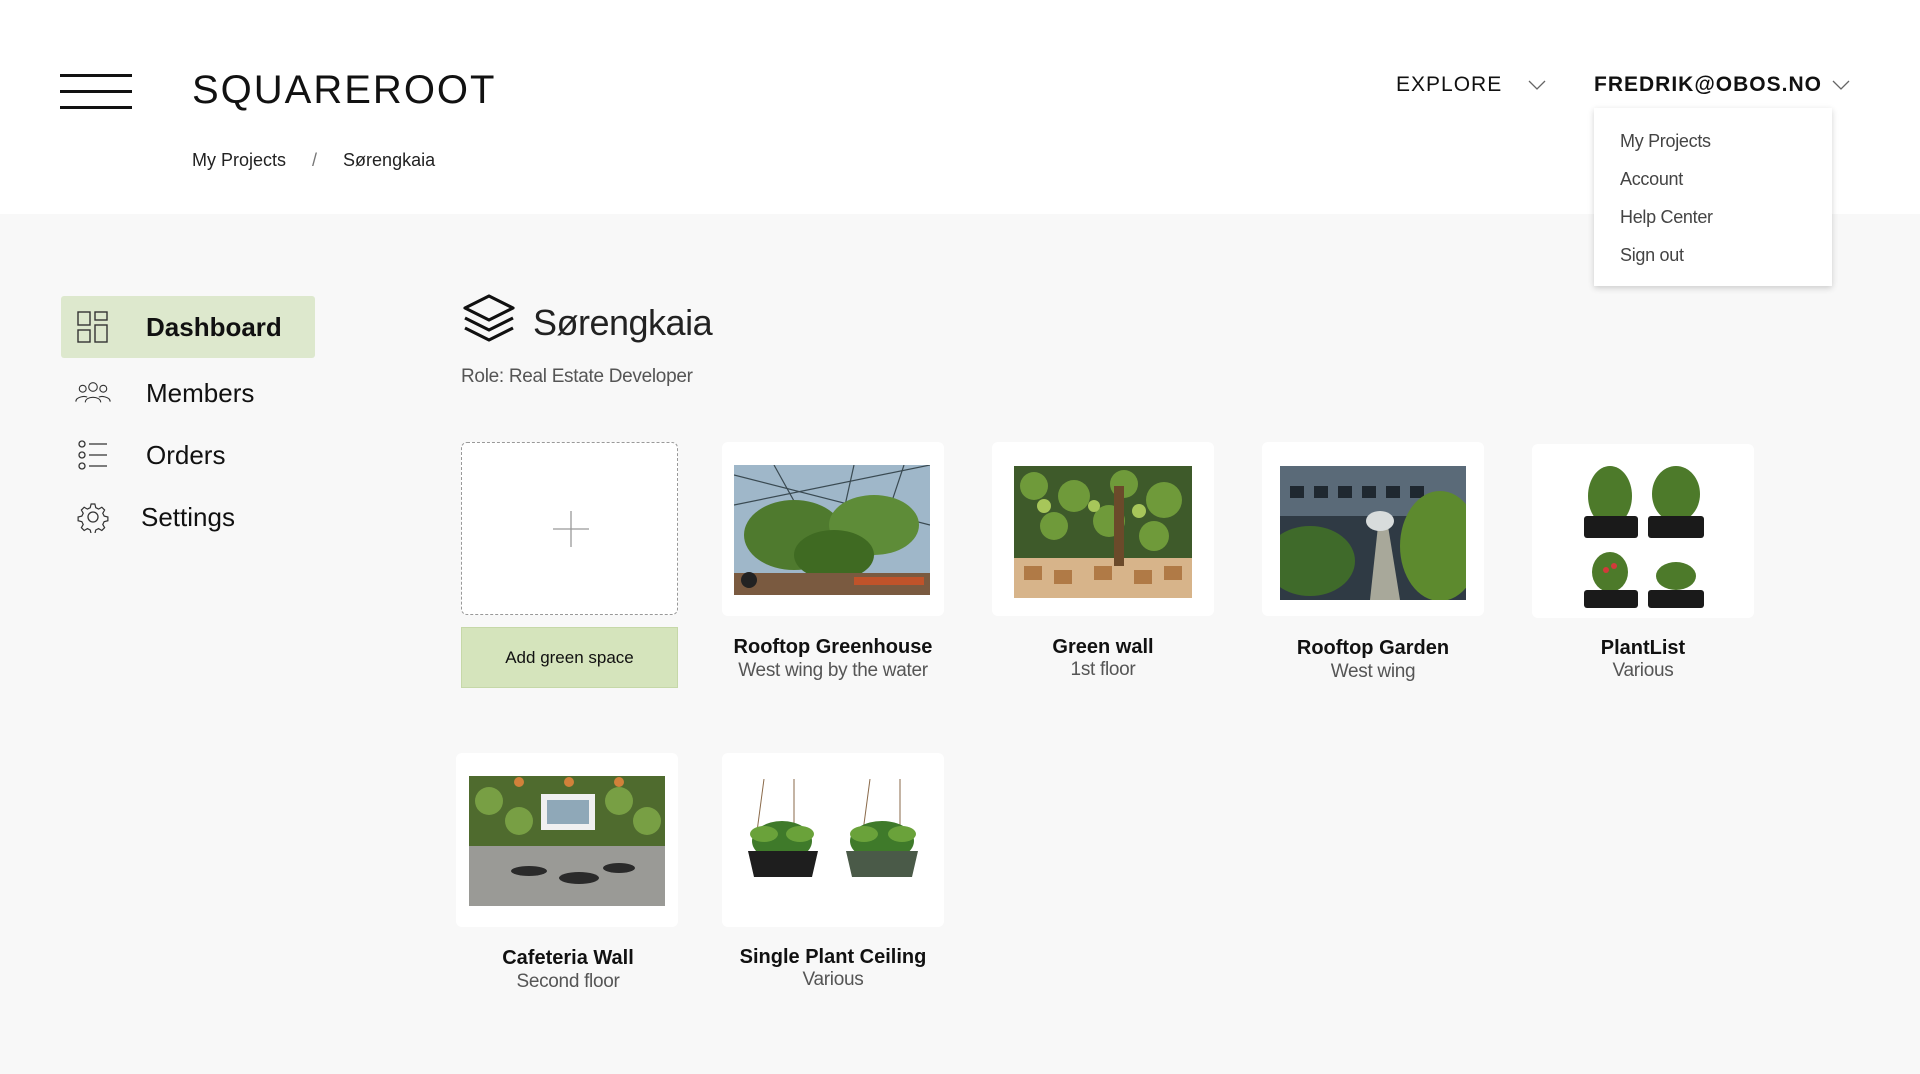  What do you see at coordinates (833, 957) in the screenshot?
I see `space-title: Single Plant Ceiling` at bounding box center [833, 957].